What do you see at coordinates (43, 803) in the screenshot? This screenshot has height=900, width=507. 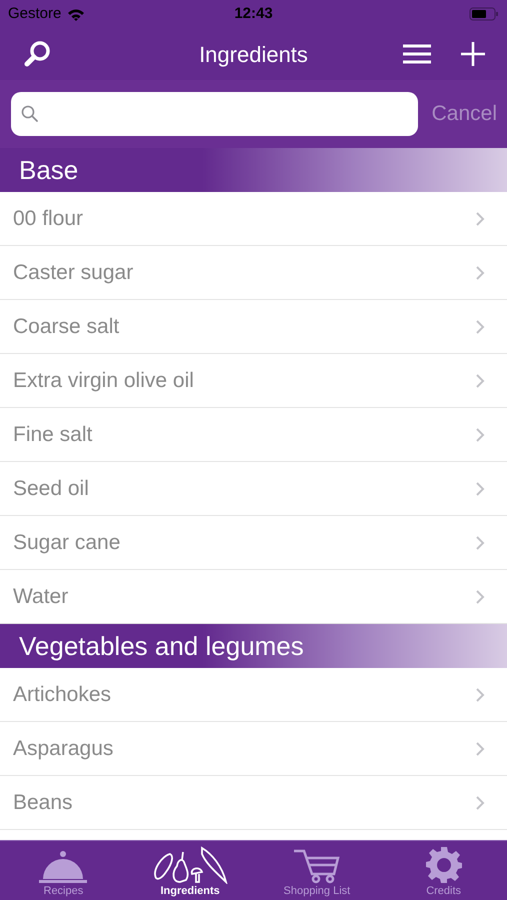 I see `ingredient-name: Beans` at bounding box center [43, 803].